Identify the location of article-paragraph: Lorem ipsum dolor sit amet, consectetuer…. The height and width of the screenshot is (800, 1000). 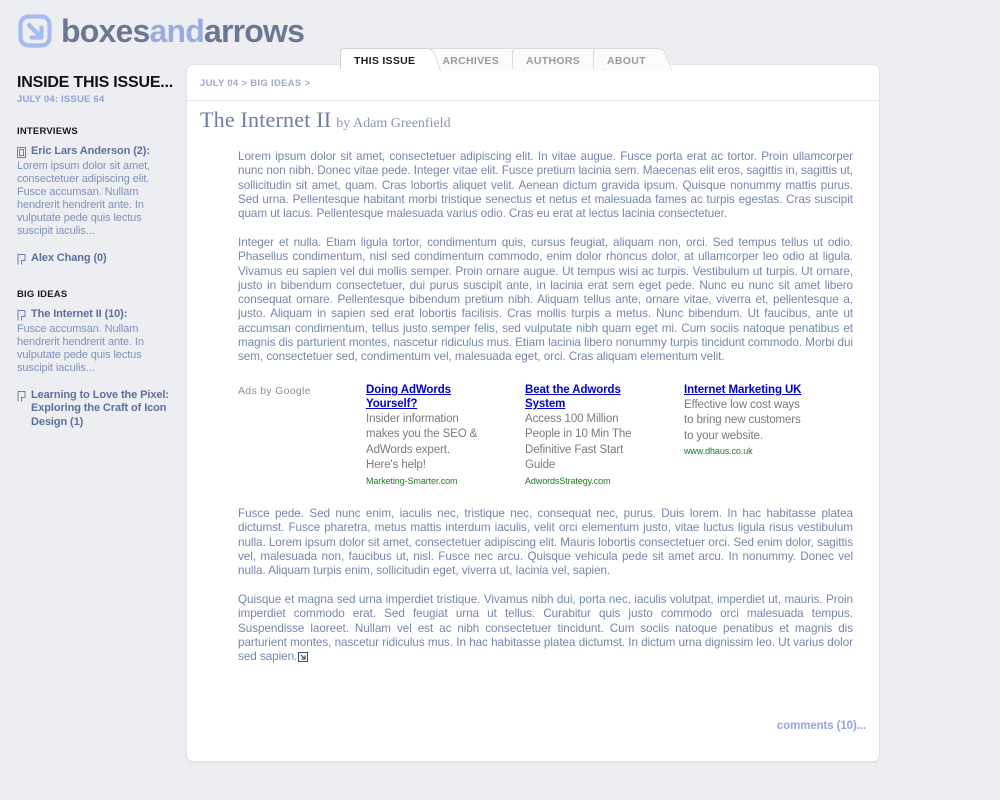
(545, 185).